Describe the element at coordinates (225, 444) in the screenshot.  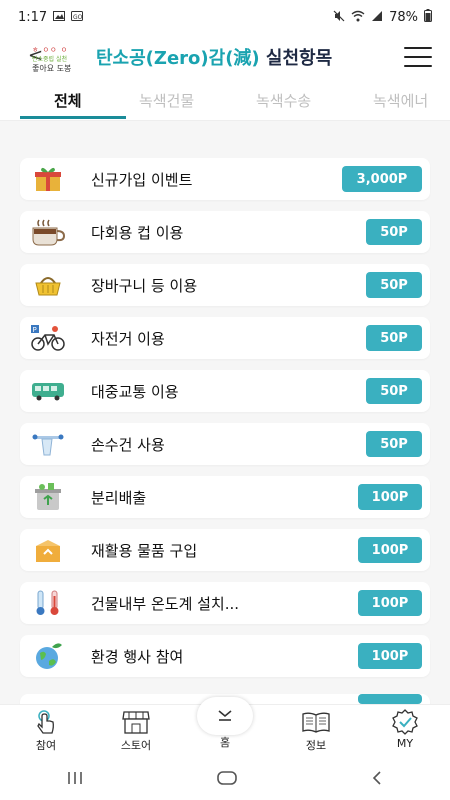
I see `list-item-handkerchief: 손수건 사용 50P` at that location.